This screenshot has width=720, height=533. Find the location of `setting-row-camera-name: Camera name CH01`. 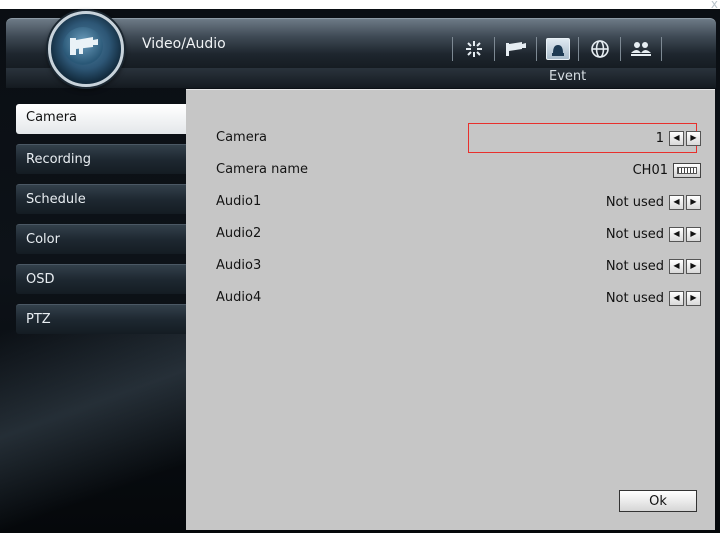

setting-row-camera-name: Camera name CH01 is located at coordinates (458, 170).